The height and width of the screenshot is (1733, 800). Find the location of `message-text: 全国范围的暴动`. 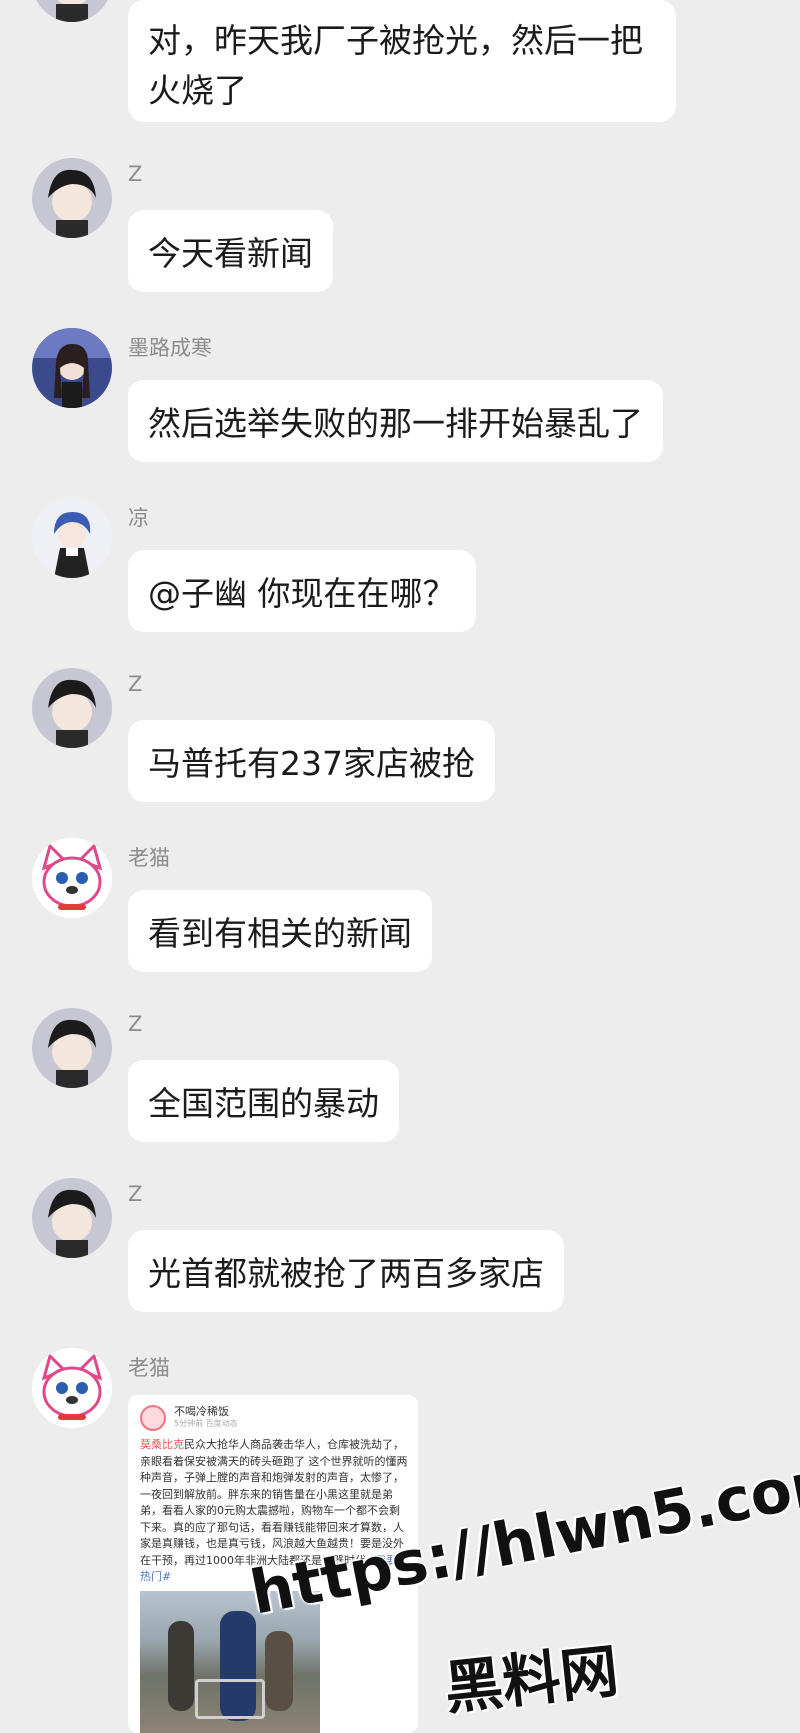

message-text: 全国范围的暴动 is located at coordinates (263, 1103).